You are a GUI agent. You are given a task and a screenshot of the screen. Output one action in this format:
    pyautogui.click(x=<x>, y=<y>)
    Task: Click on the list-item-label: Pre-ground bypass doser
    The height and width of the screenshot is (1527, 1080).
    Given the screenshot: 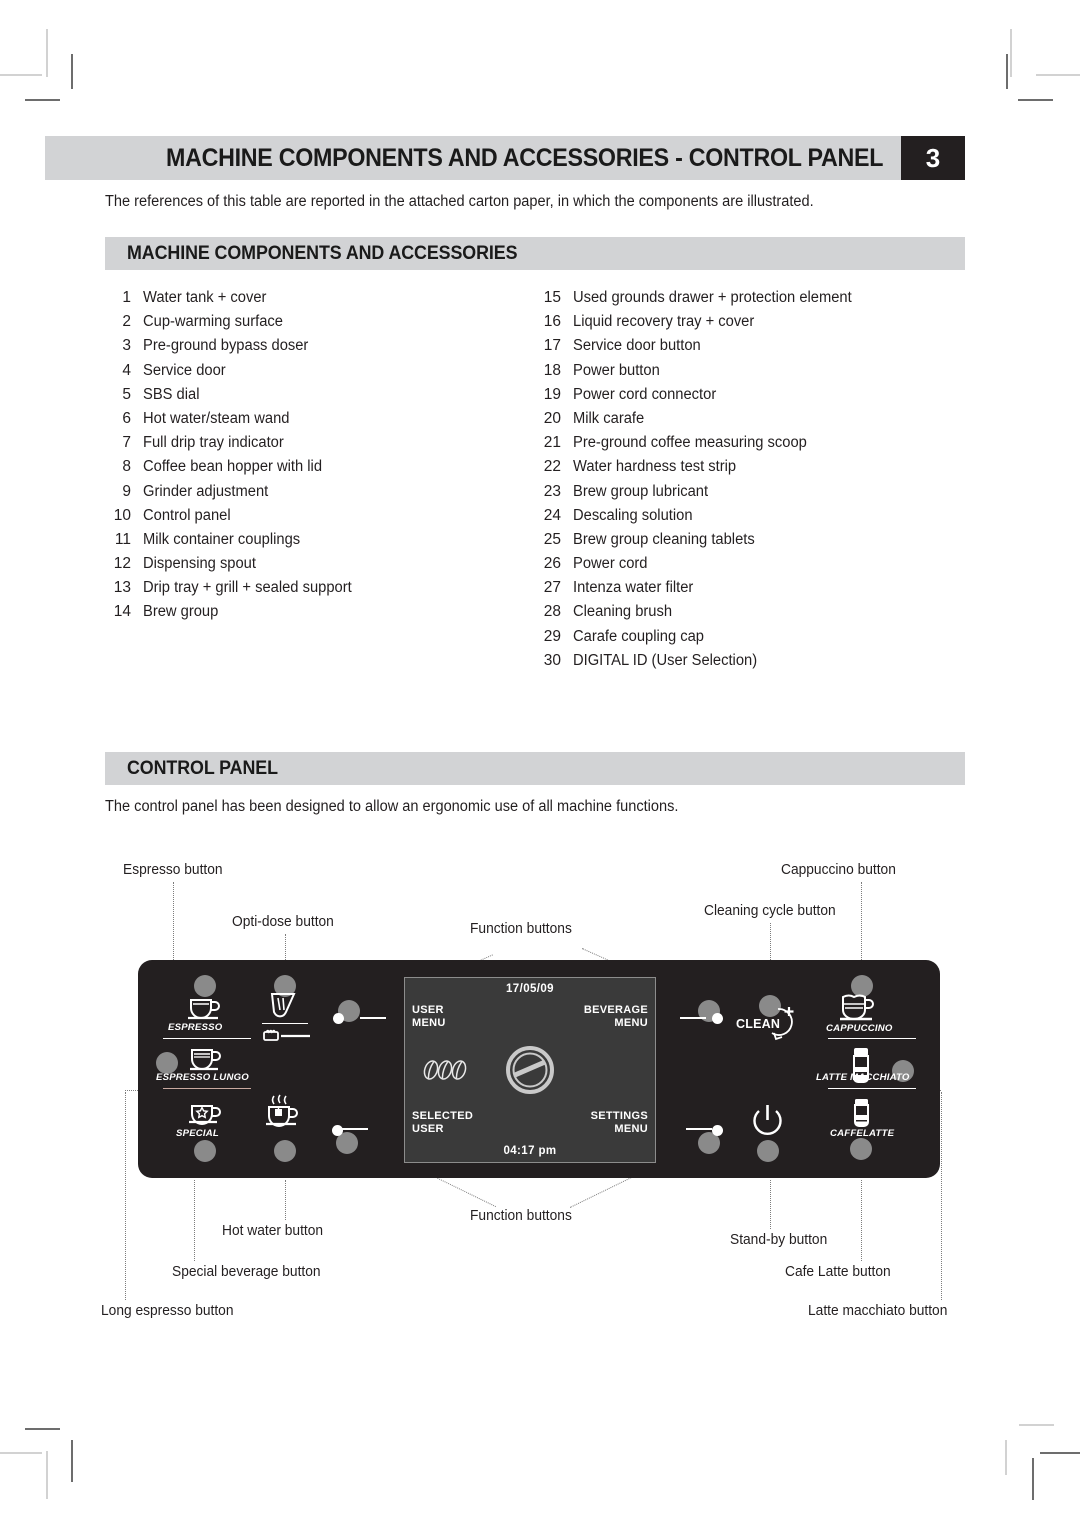 What is the action you would take?
    pyautogui.click(x=226, y=346)
    